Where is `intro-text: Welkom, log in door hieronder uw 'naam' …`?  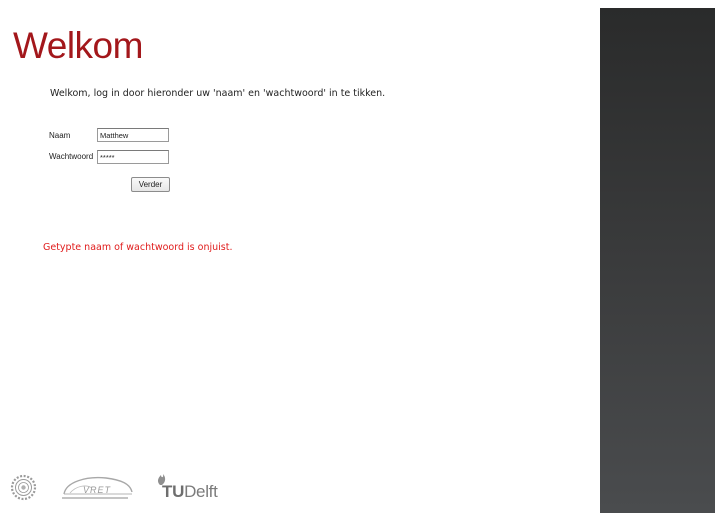
intro-text: Welkom, log in door hieronder uw 'naam' … is located at coordinates (218, 93).